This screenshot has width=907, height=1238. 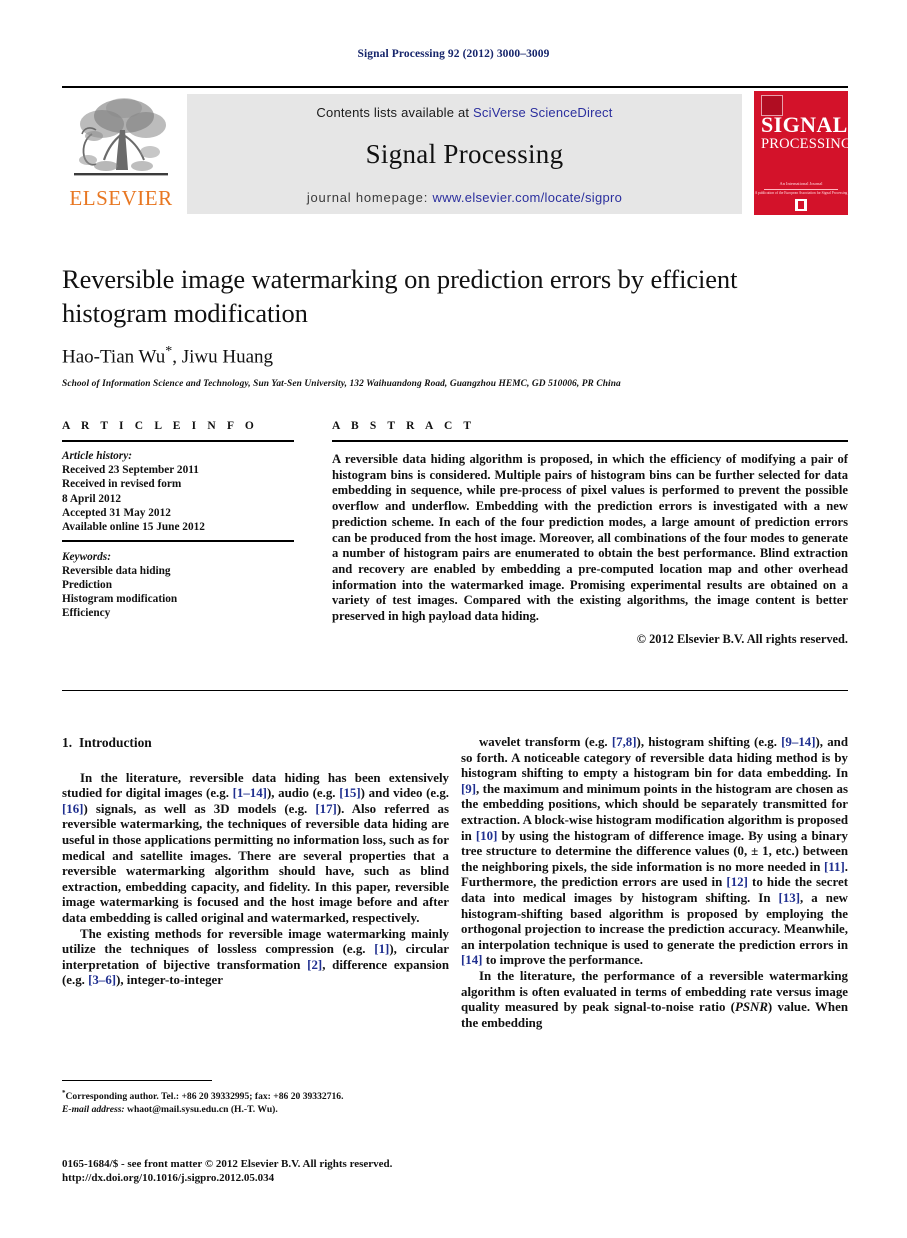 I want to click on section-heading-introduction: 1. Introduction, so click(x=255, y=743).